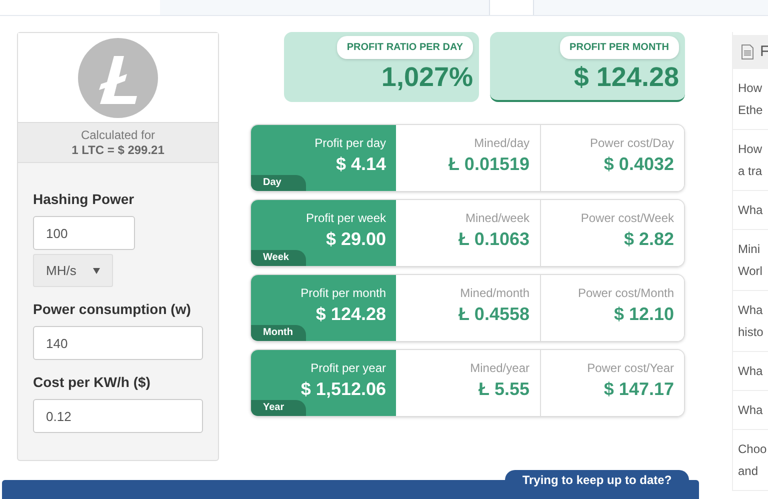  I want to click on input-field: 0.12, so click(118, 416).